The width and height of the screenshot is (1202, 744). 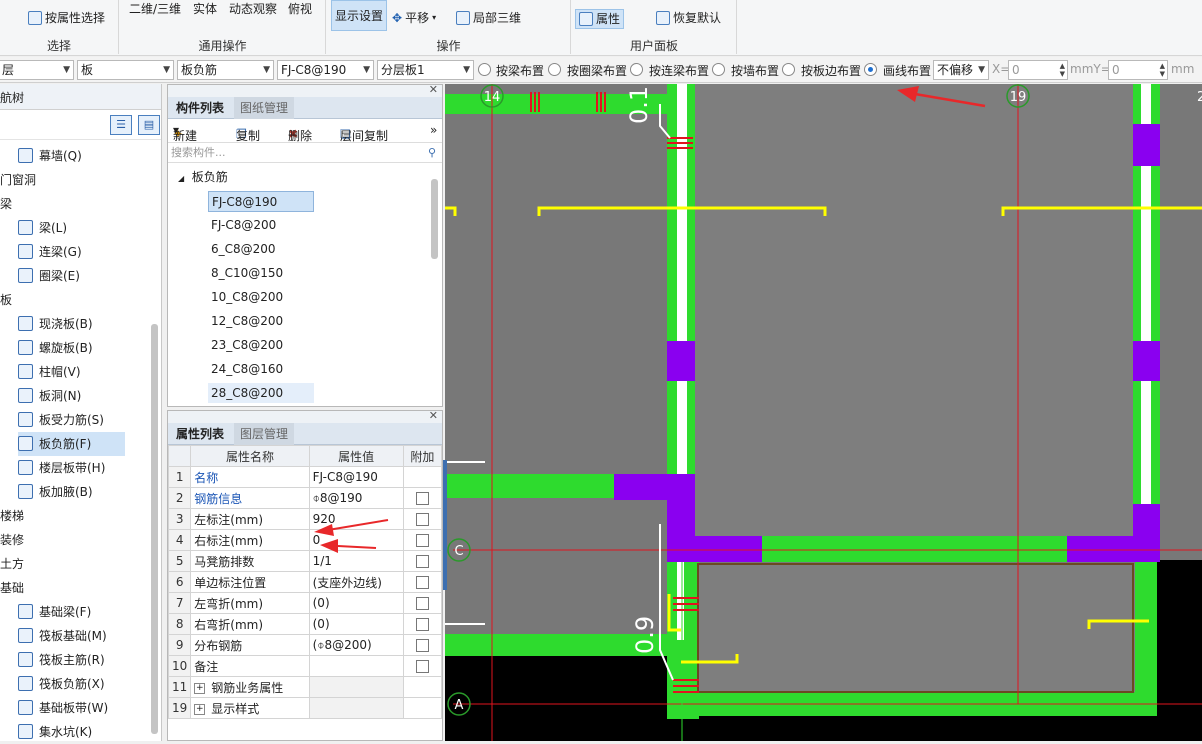 What do you see at coordinates (300, 9) in the screenshot?
I see `top-view-button: 俯视` at bounding box center [300, 9].